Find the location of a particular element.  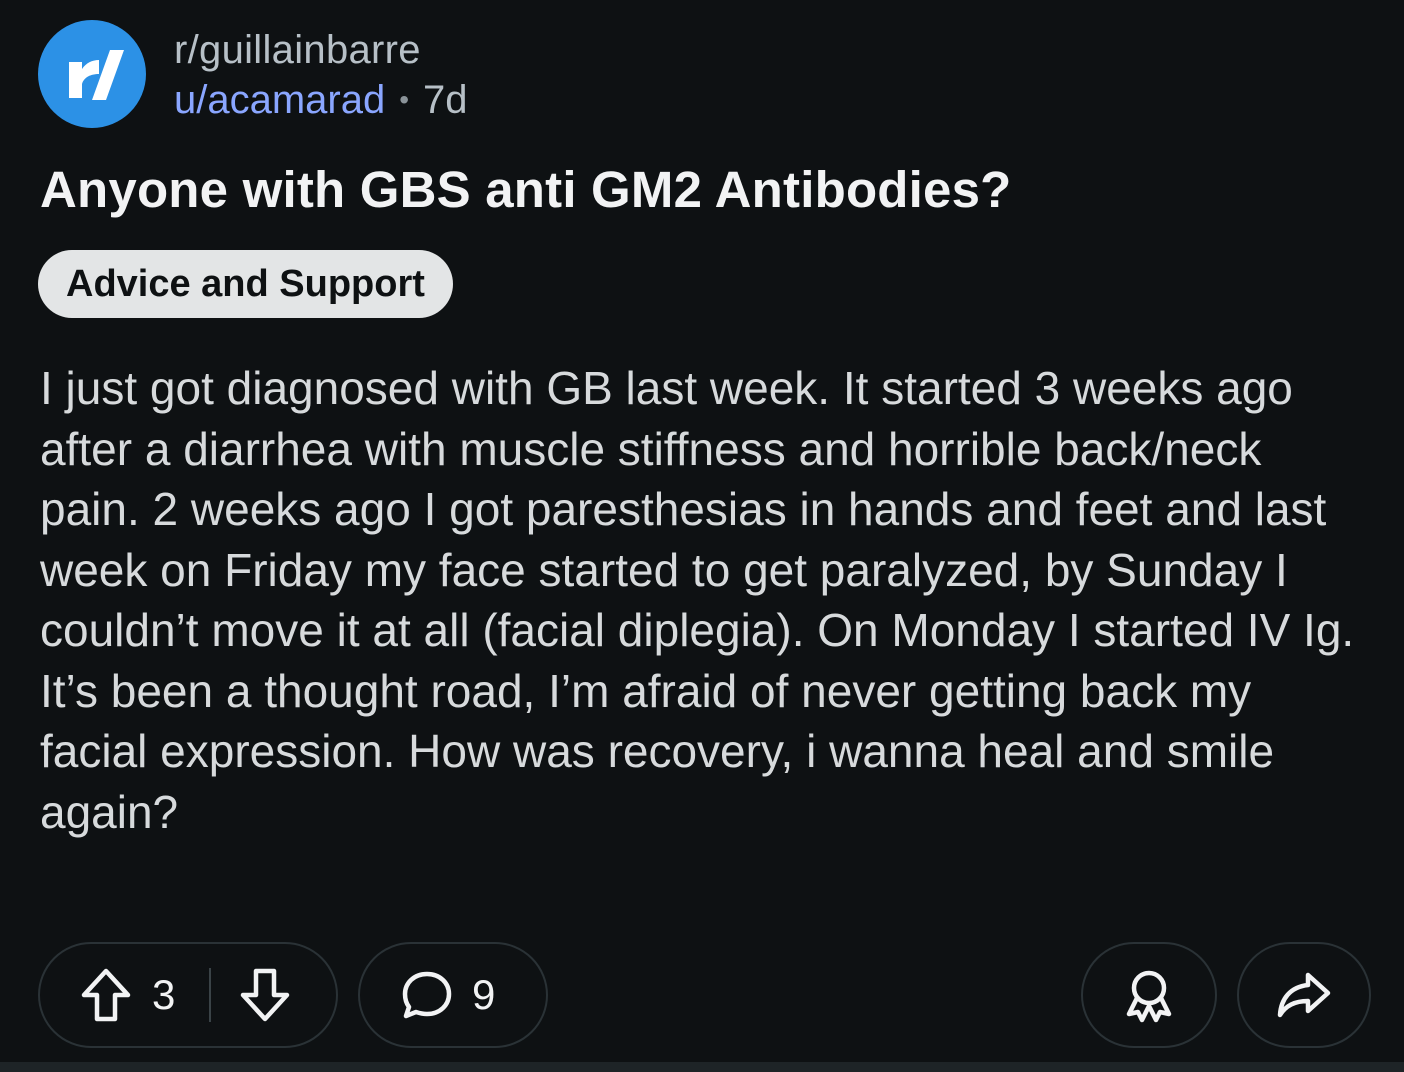

award-button is located at coordinates (1149, 995).